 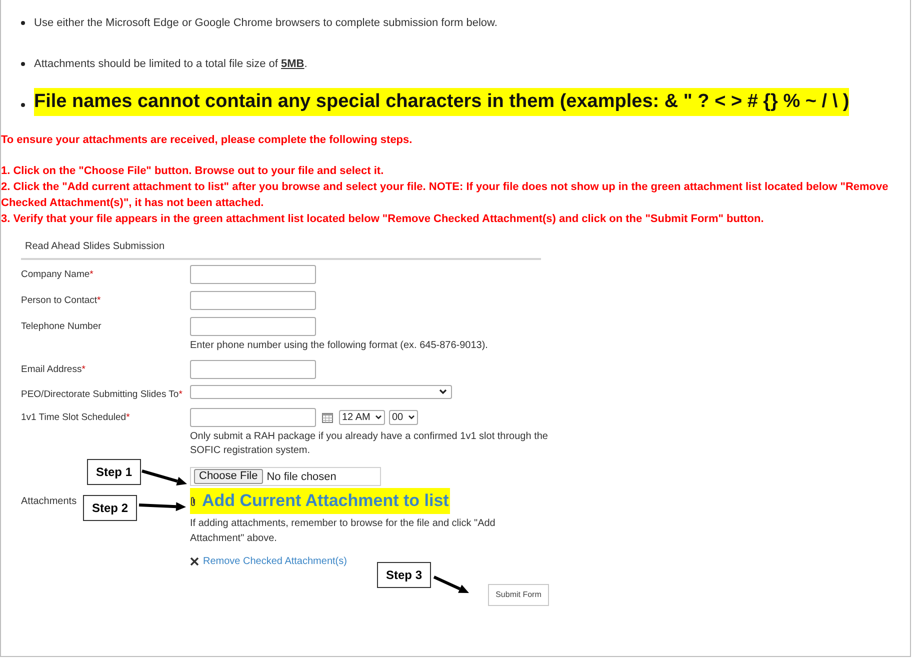 I want to click on dropdown-field, so click(x=321, y=392).